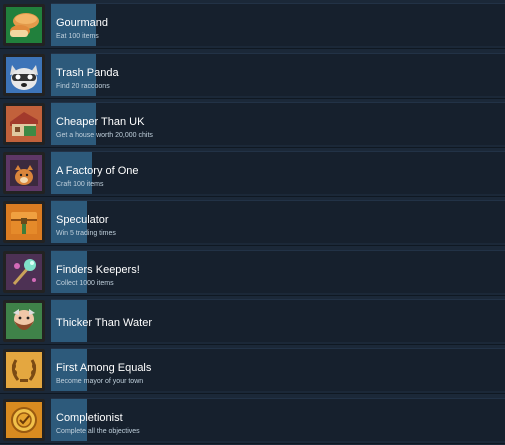 This screenshot has height=445, width=505. I want to click on achievement-row: Gourmand Eat 100 items, so click(252, 24).